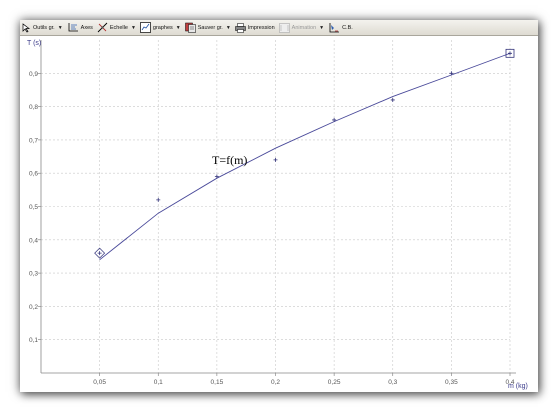 The image size is (551, 412). I want to click on y-tick-label: 0,3, so click(33, 274).